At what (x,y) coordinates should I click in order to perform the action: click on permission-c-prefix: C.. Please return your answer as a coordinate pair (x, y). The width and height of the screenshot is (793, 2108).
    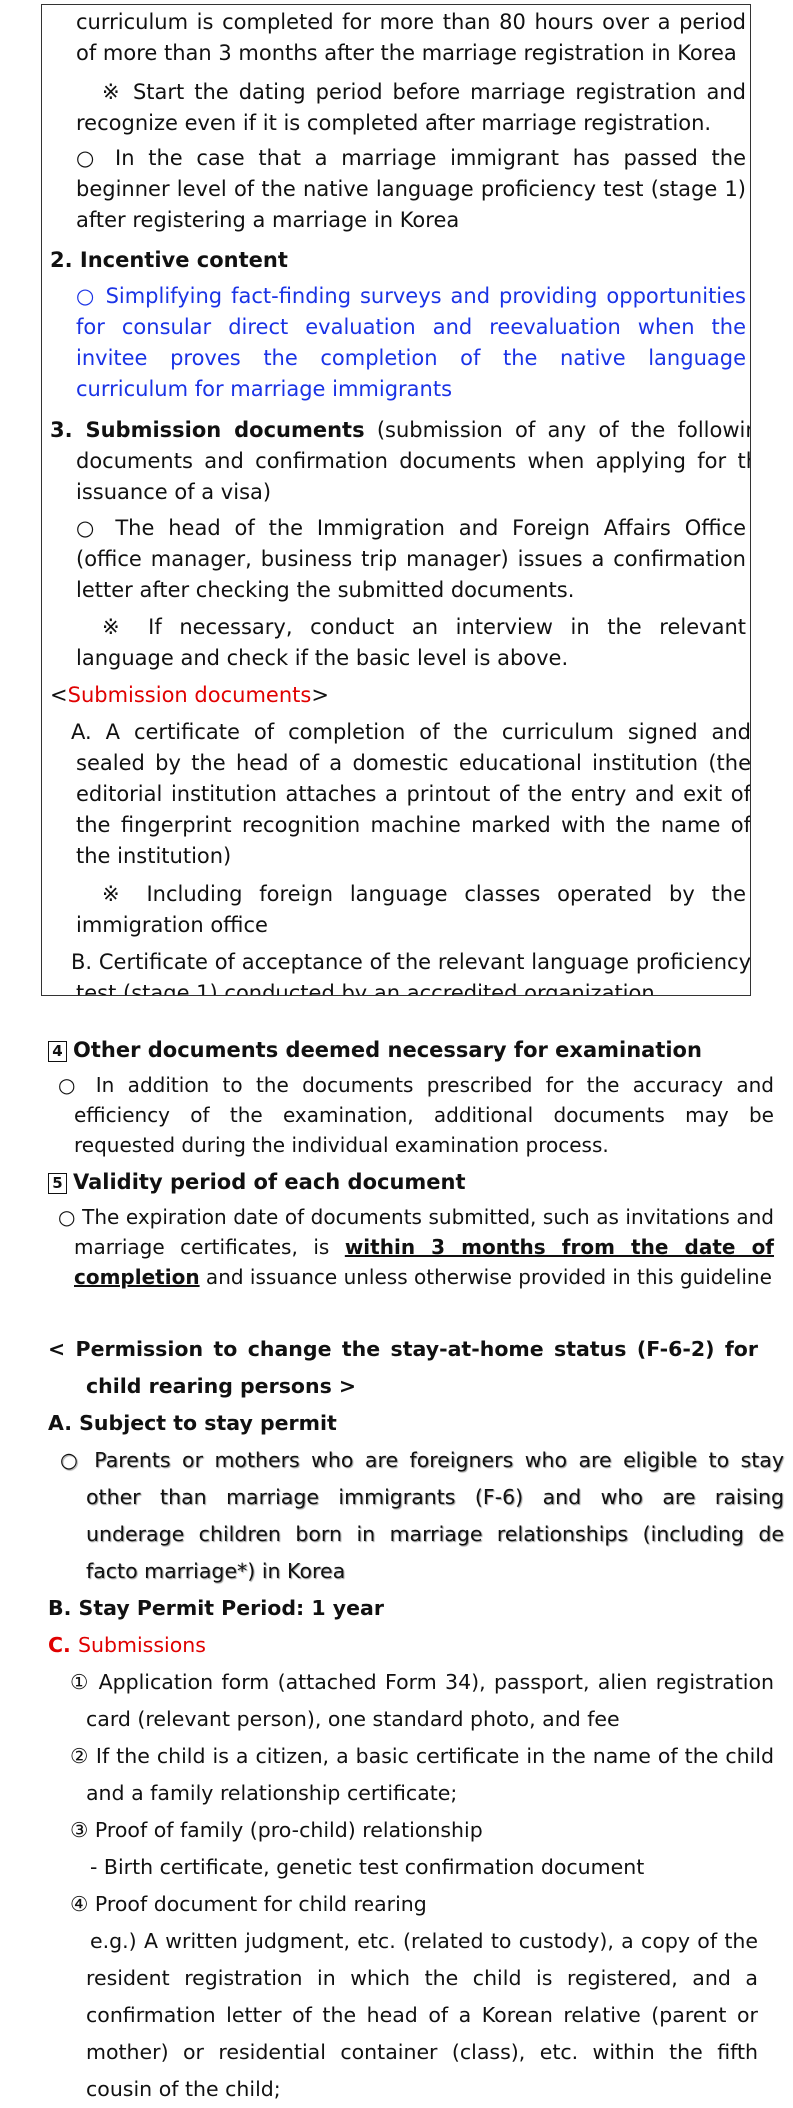
    Looking at the image, I should click on (63, 1645).